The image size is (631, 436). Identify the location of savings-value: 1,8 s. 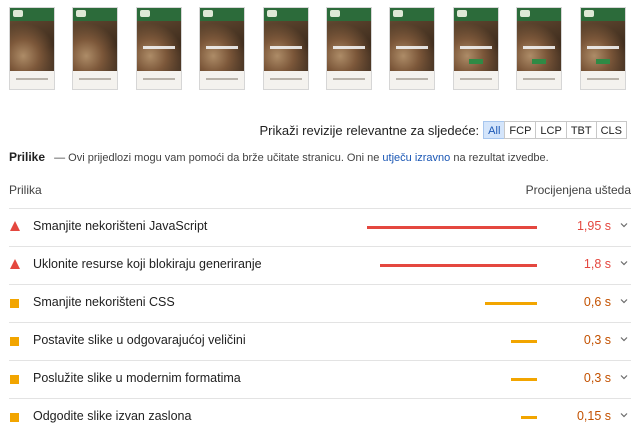
(597, 264).